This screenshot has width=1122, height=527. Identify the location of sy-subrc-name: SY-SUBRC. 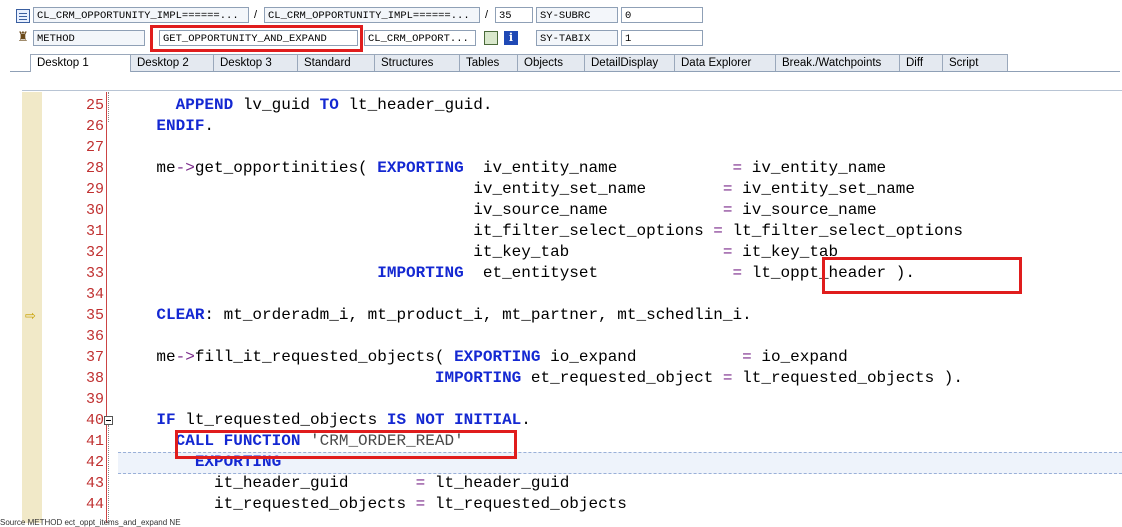
(577, 15).